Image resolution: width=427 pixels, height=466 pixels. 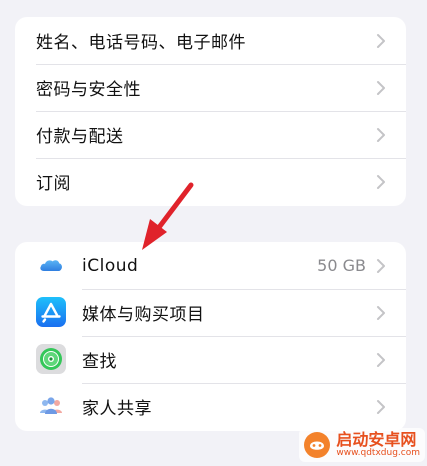 I want to click on watermark-url: www.qdtxdug.com, so click(x=378, y=452).